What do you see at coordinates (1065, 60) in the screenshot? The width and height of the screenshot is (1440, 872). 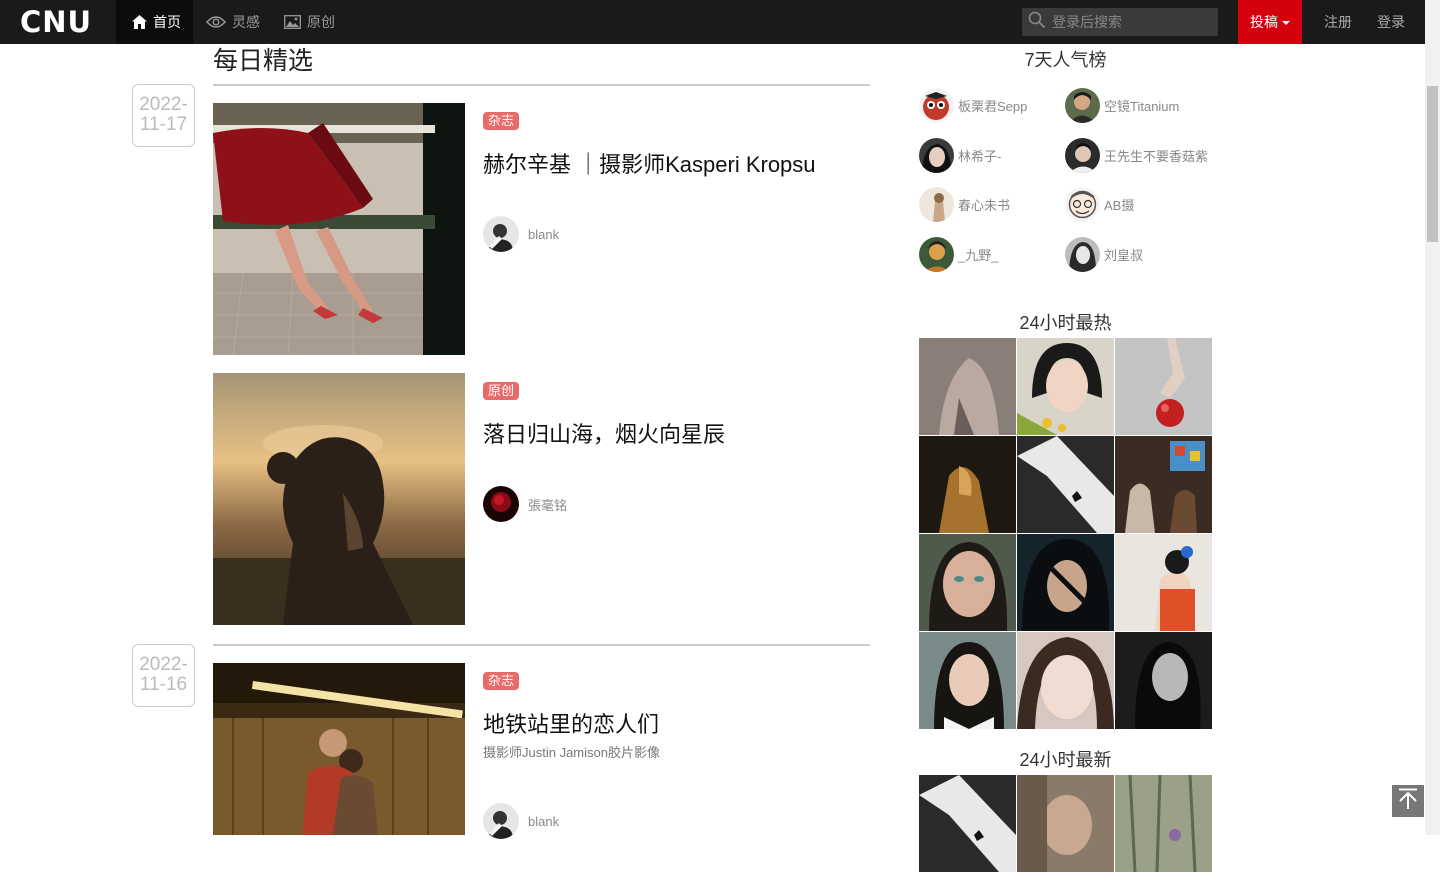 I see `popular-title: 7天人气榜` at bounding box center [1065, 60].